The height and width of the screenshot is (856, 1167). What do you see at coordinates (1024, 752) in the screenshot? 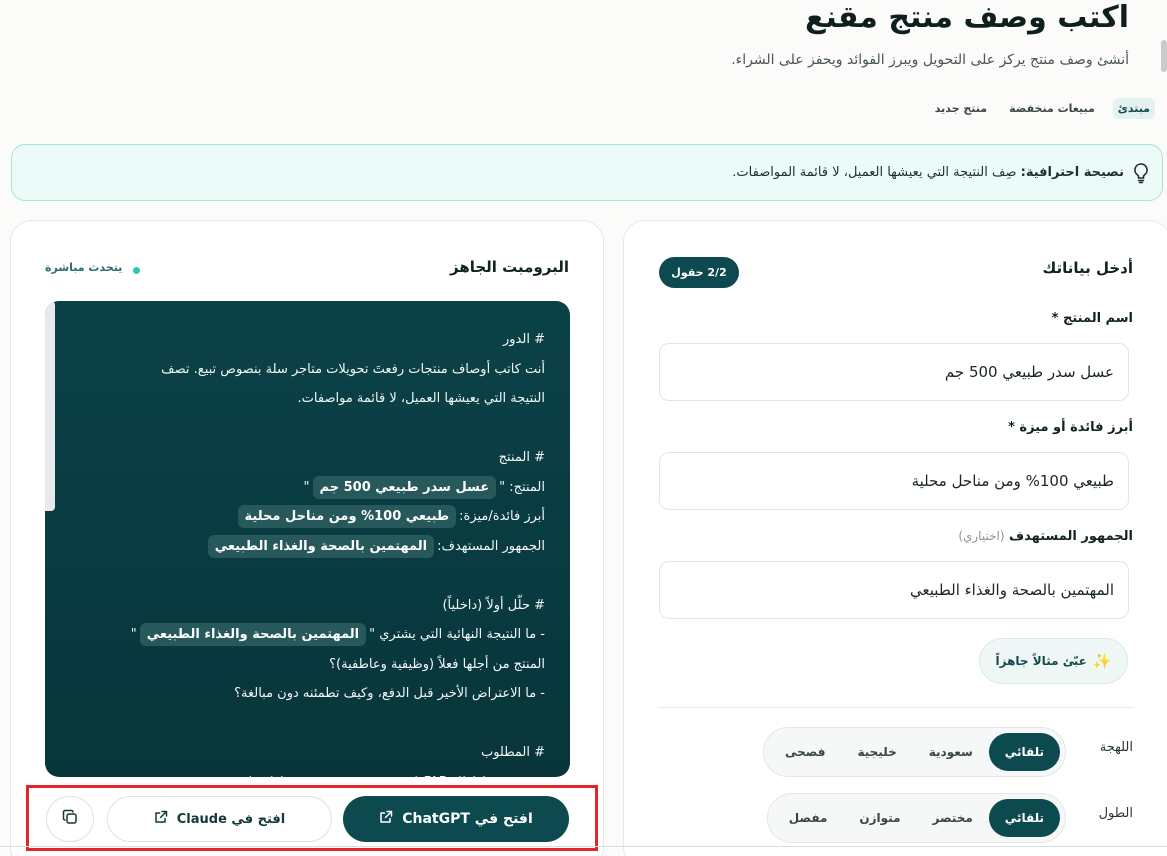
I see `dialect-option-auto: تلقائي` at bounding box center [1024, 752].